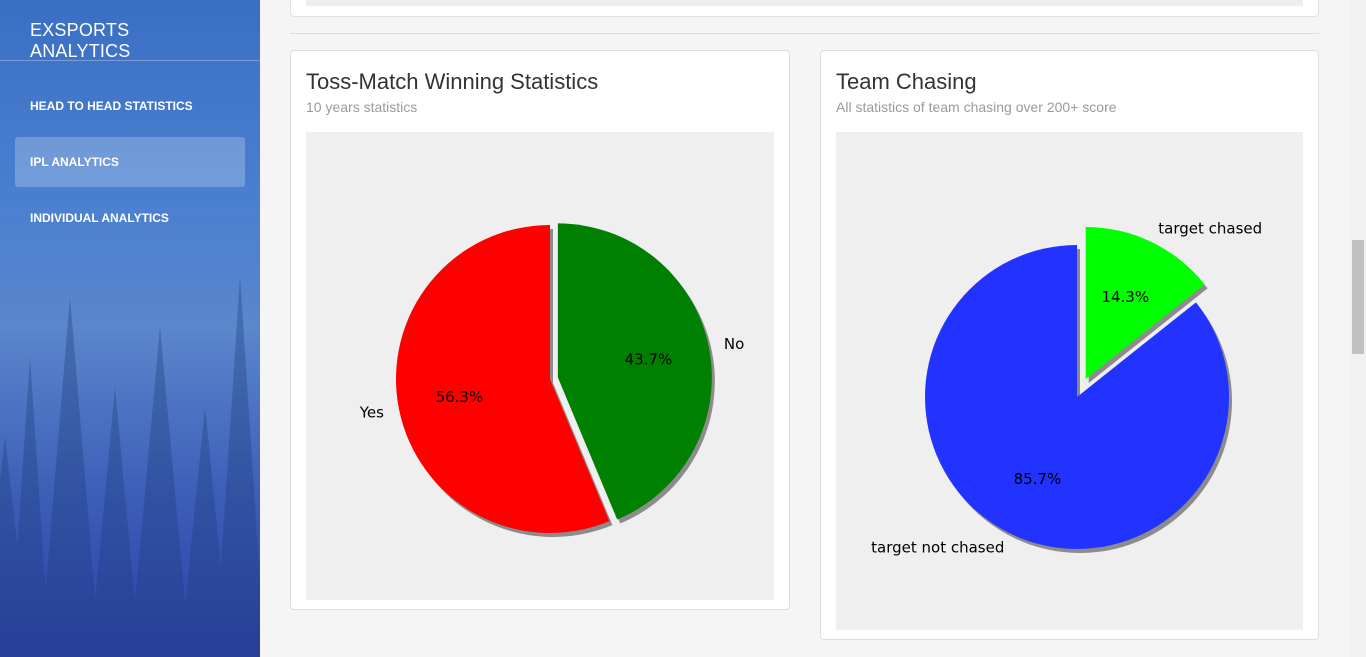  I want to click on forest-background-image, so click(130, 467).